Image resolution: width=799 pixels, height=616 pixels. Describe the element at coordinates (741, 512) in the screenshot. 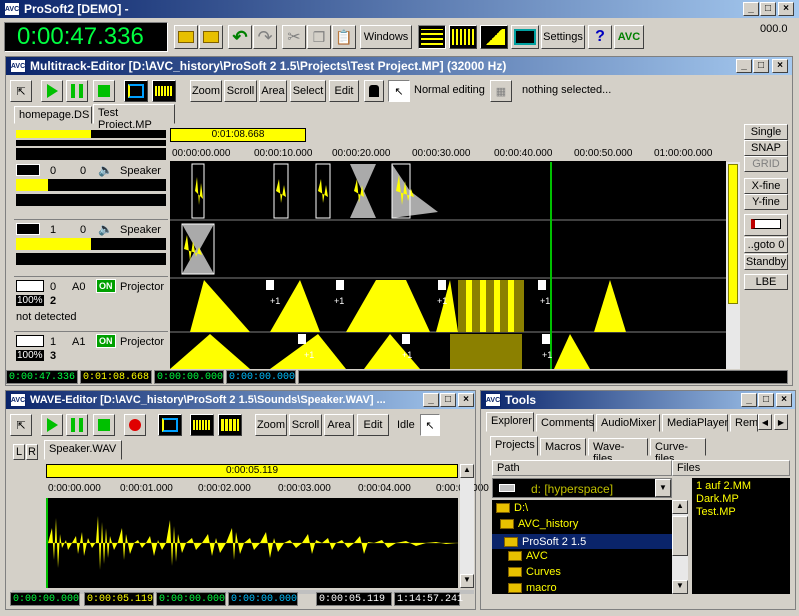

I see `file-item: Test.MP` at that location.